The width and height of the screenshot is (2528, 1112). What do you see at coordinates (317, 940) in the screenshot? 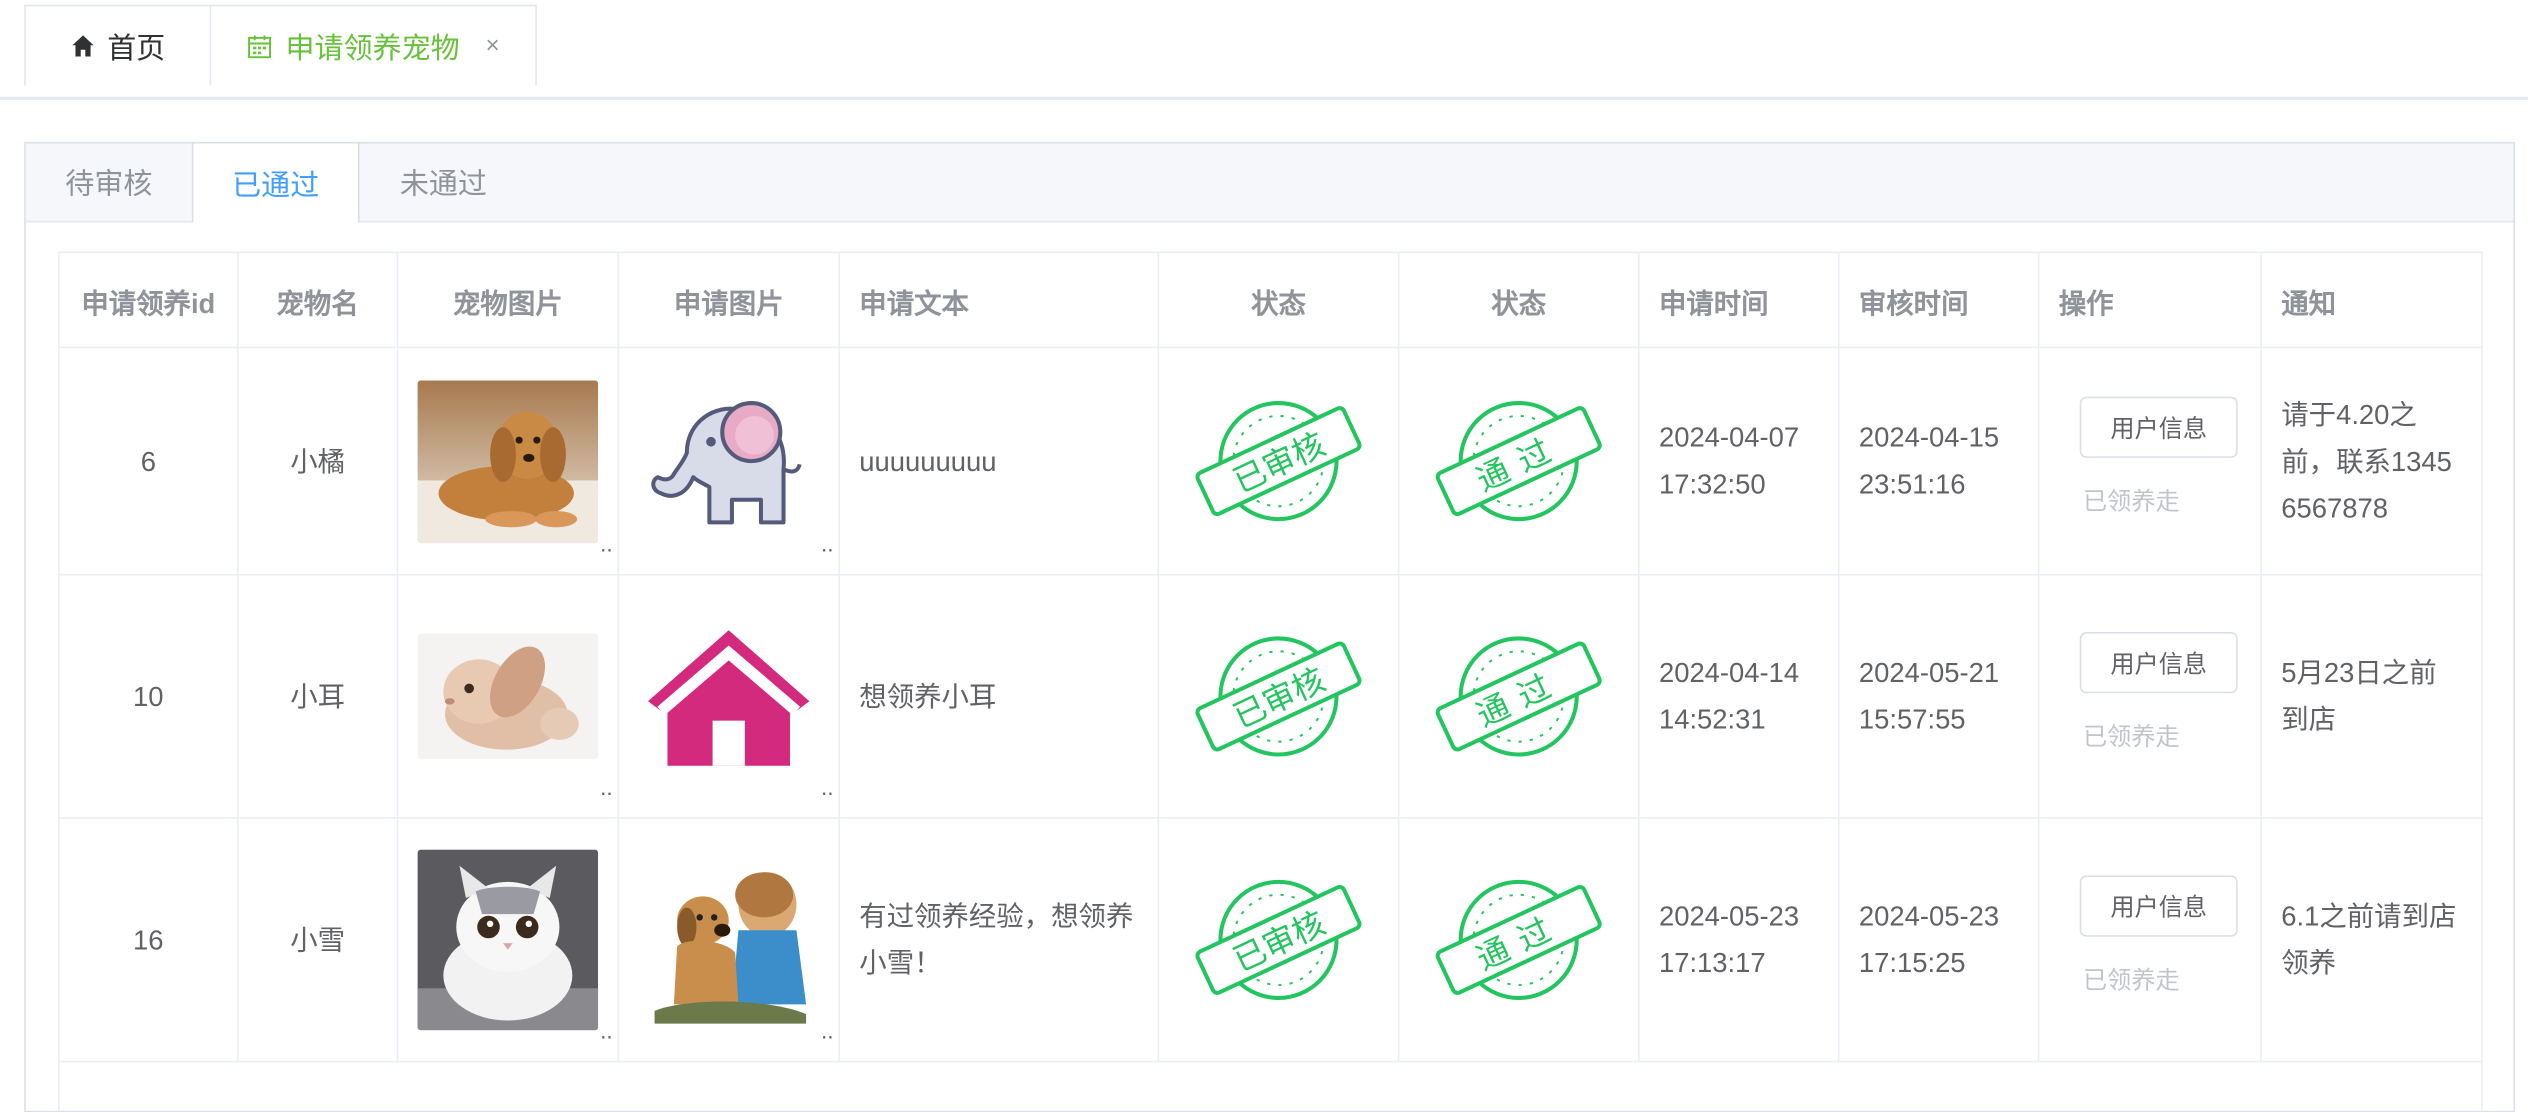
I see `cell-pet-name: 小雪` at bounding box center [317, 940].